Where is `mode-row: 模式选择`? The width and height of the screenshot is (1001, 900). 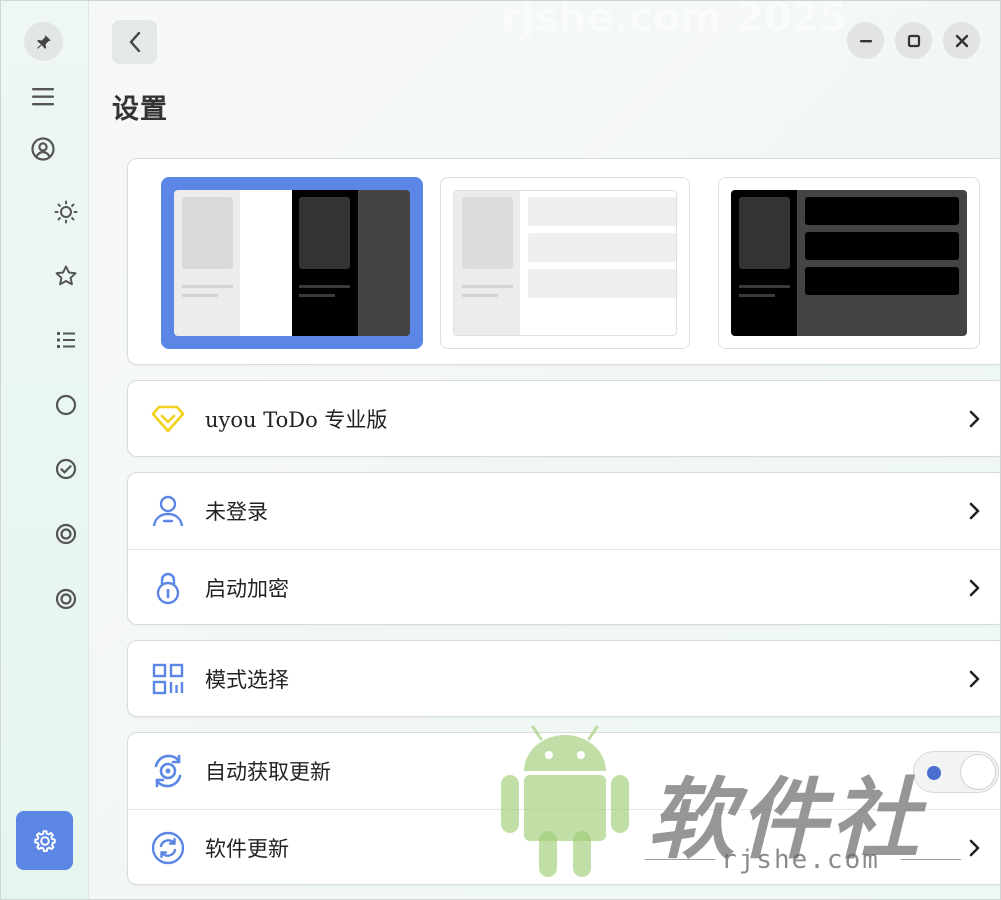 mode-row: 模式选择 is located at coordinates (564, 679).